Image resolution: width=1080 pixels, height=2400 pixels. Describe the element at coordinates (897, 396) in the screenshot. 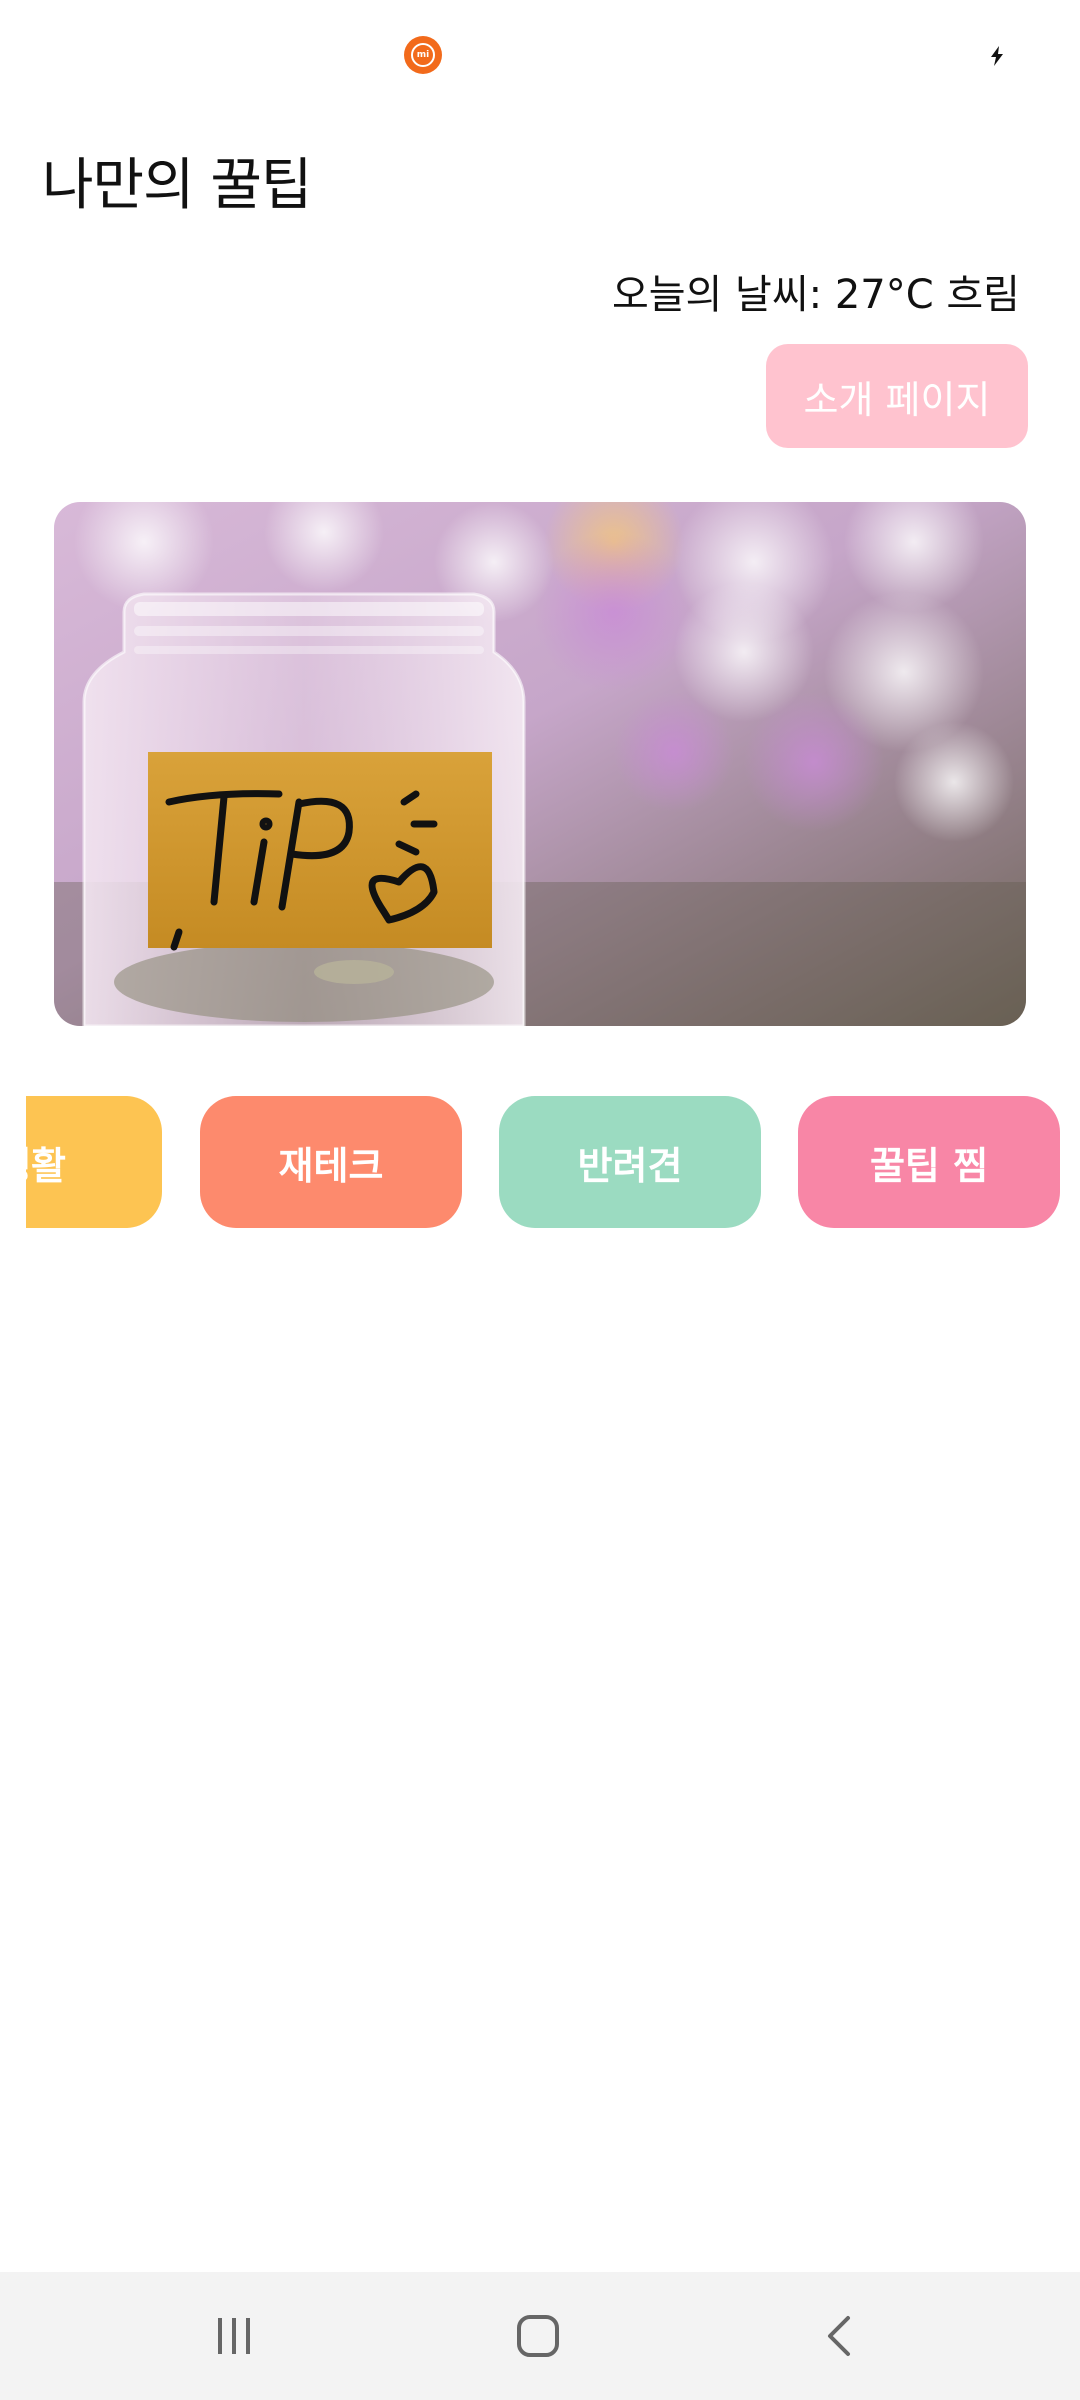

I see `intro-page-button: 소개 페이지` at that location.